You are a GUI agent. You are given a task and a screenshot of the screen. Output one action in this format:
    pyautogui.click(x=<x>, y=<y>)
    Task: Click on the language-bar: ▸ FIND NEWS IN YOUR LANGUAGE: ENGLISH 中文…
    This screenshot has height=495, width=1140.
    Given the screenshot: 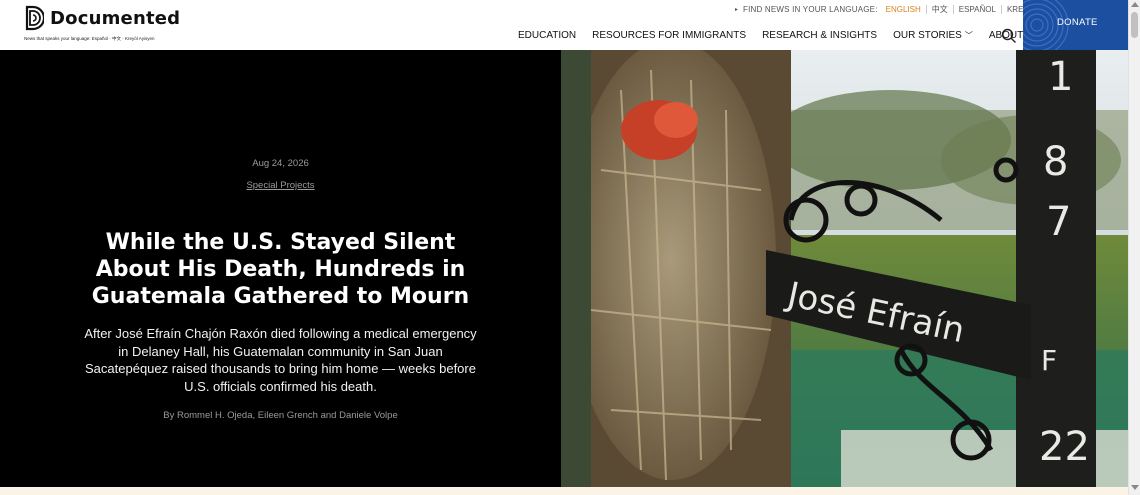 What is the action you would take?
    pyautogui.click(x=889, y=9)
    